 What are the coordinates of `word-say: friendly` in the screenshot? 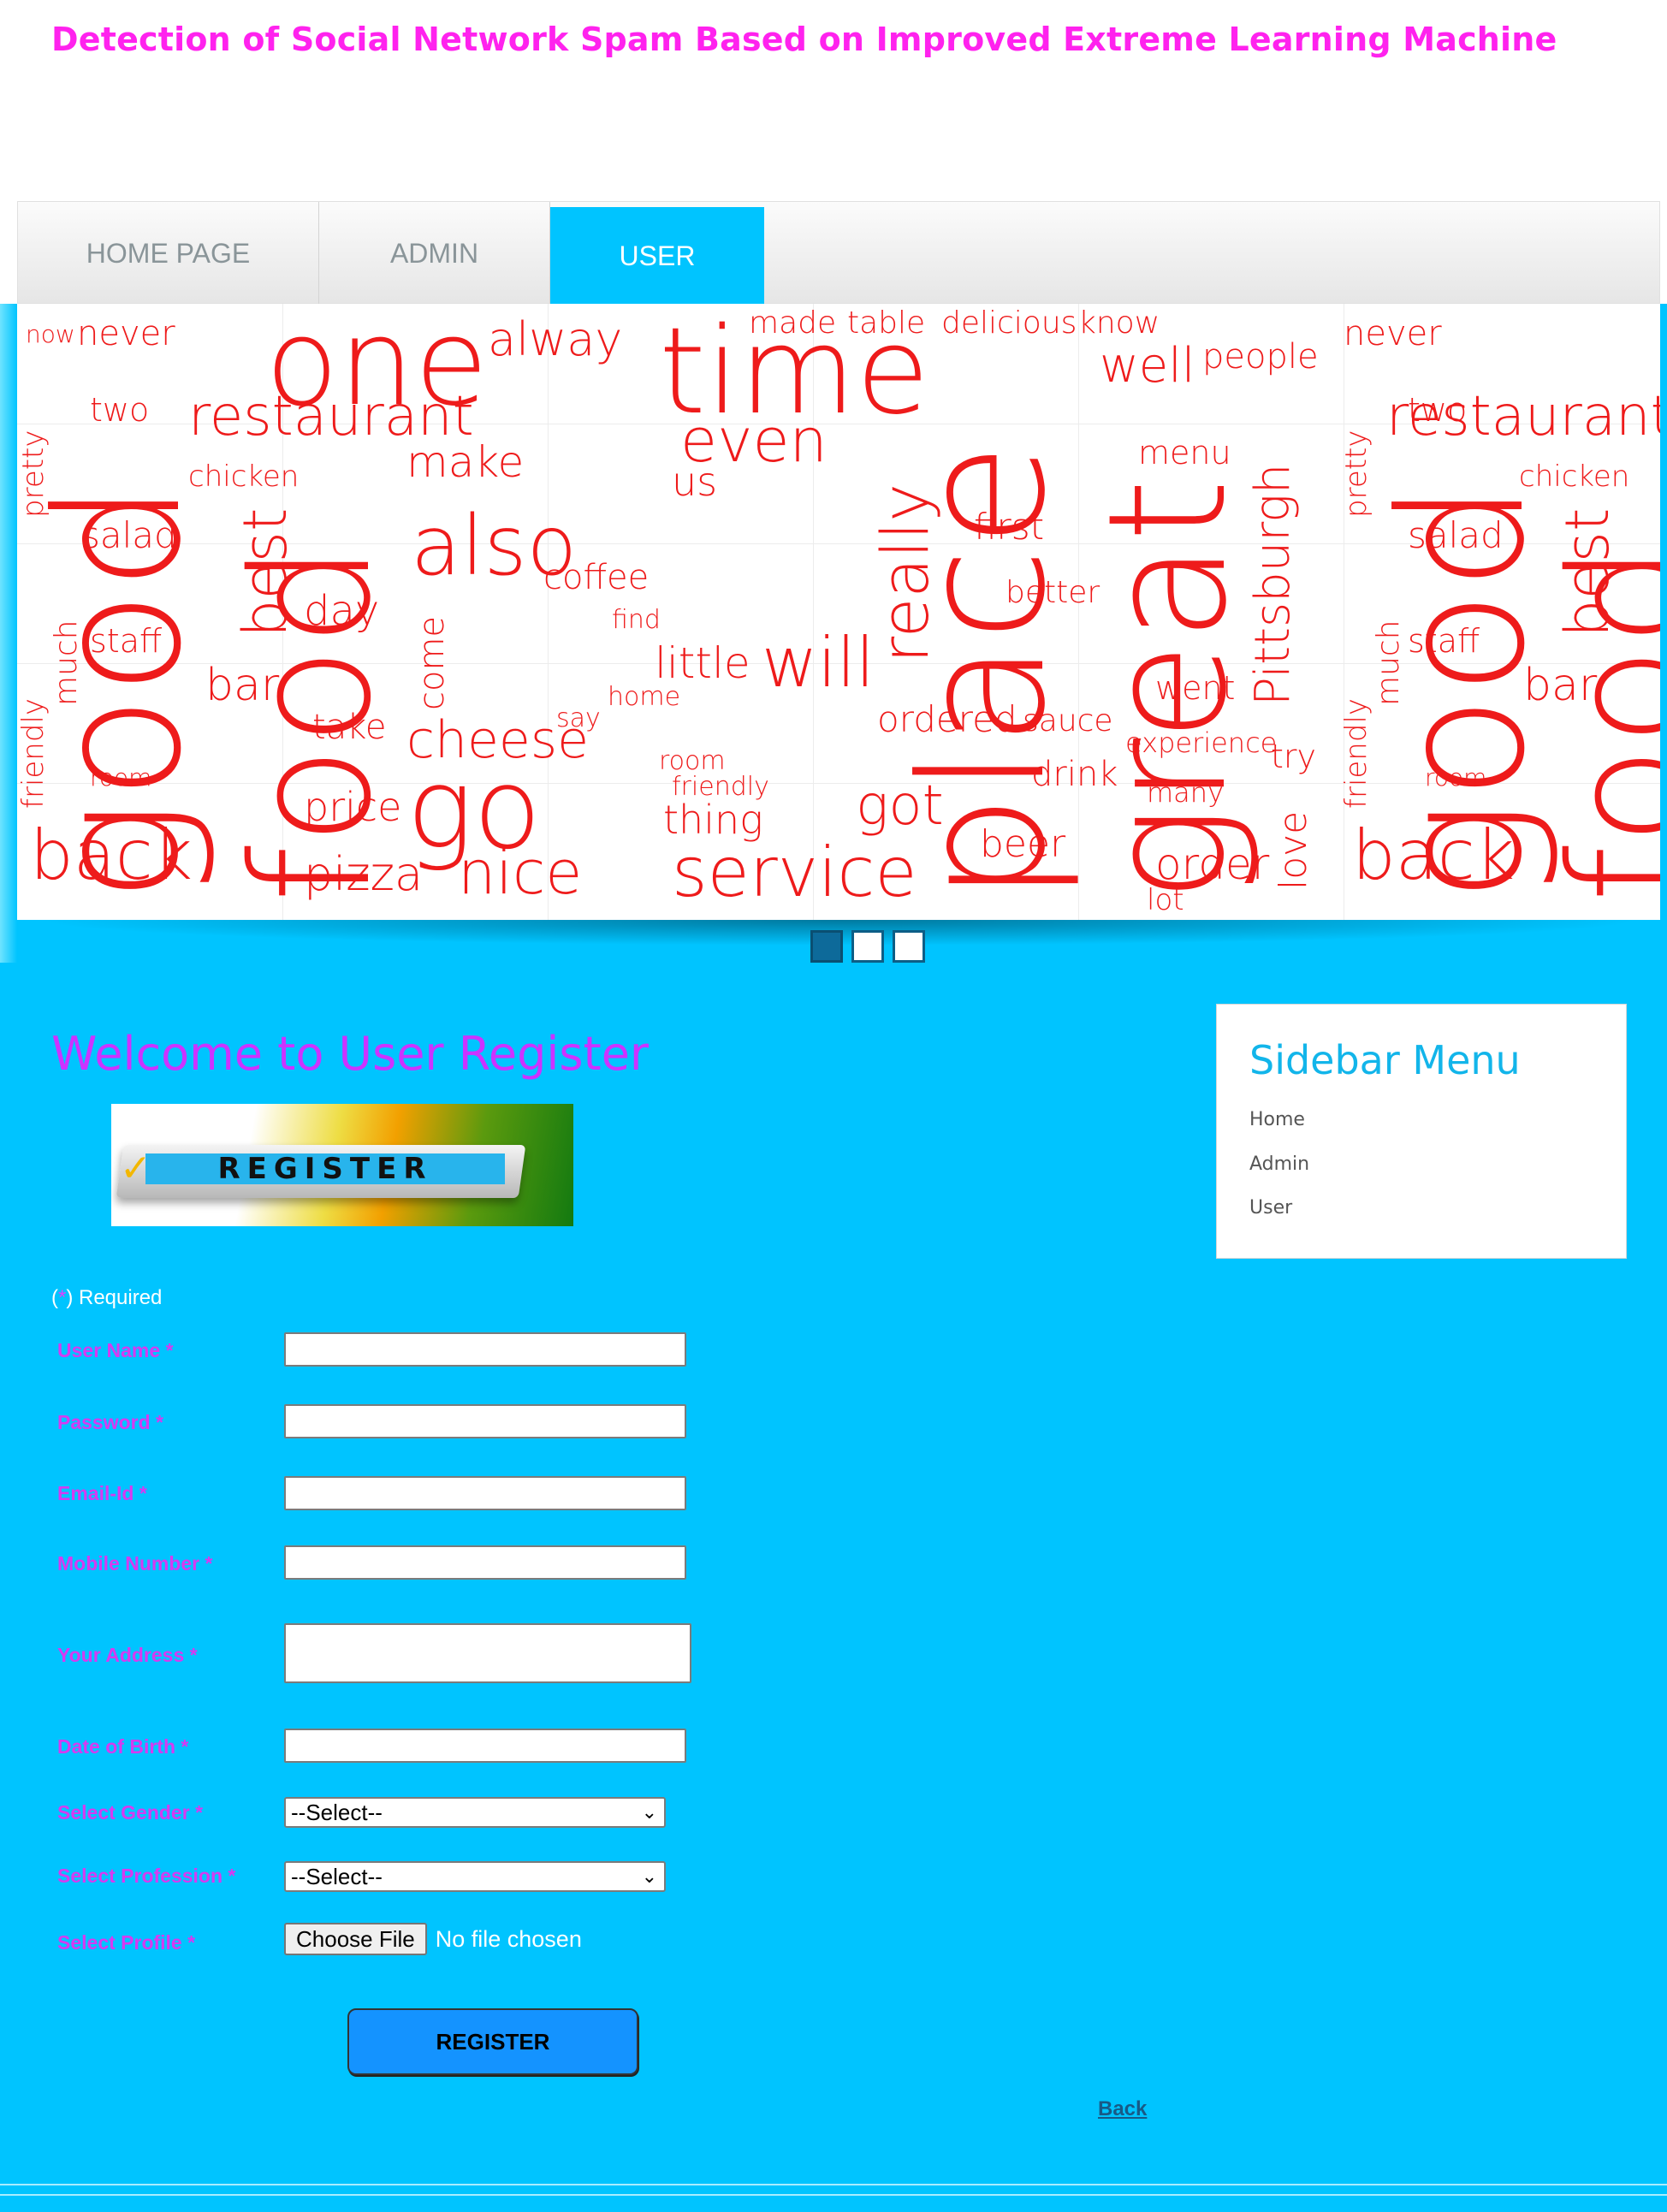 It's located at (720, 787).